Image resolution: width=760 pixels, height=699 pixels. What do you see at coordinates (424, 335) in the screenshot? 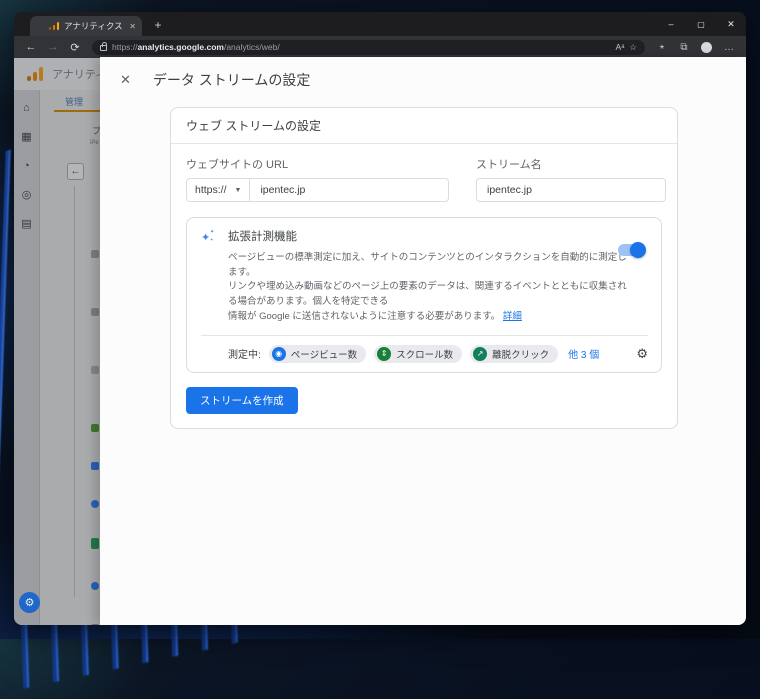
I see `section-divider` at bounding box center [424, 335].